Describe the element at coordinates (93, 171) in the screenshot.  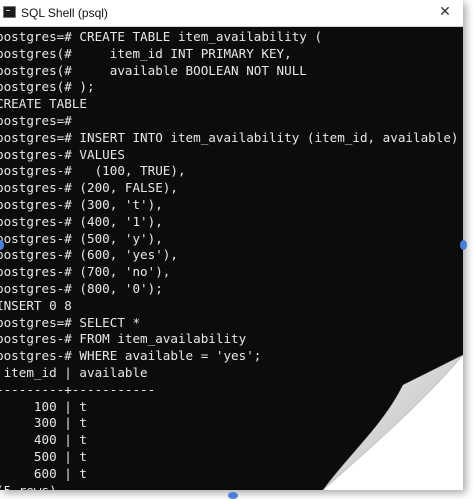
I see `terminal-line: postgres-# (100, TRUE),` at that location.